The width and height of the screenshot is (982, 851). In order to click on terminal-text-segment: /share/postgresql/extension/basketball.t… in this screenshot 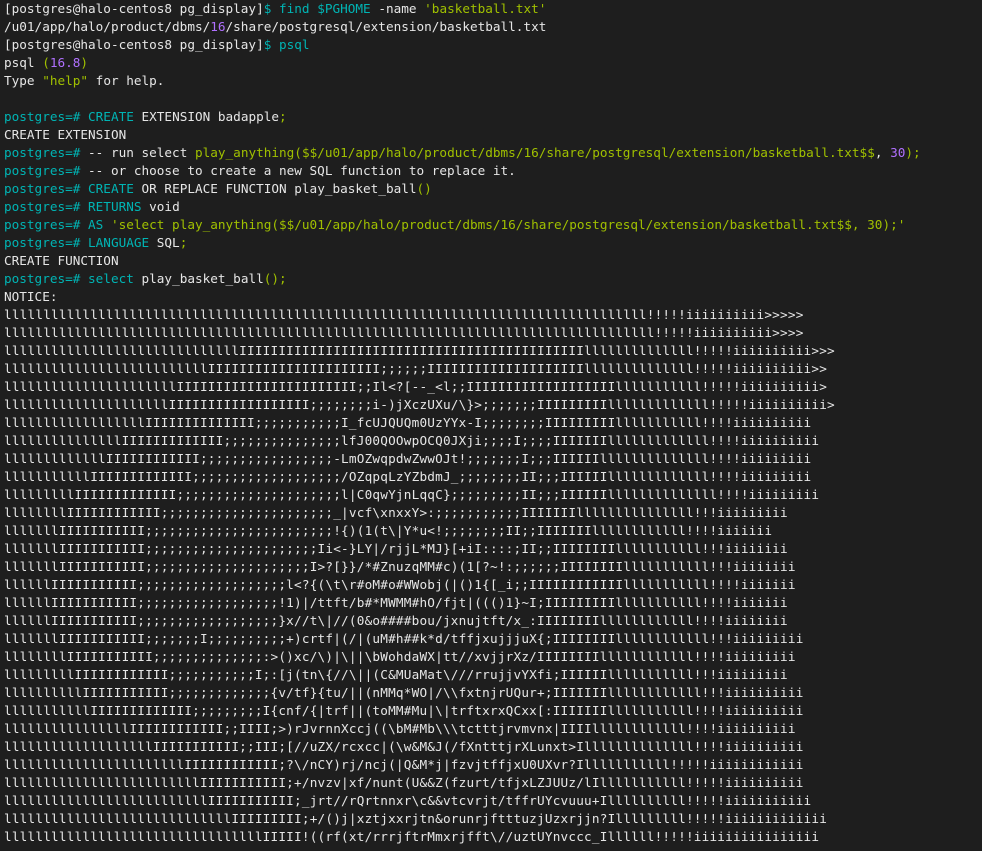, I will do `click(386, 26)`.